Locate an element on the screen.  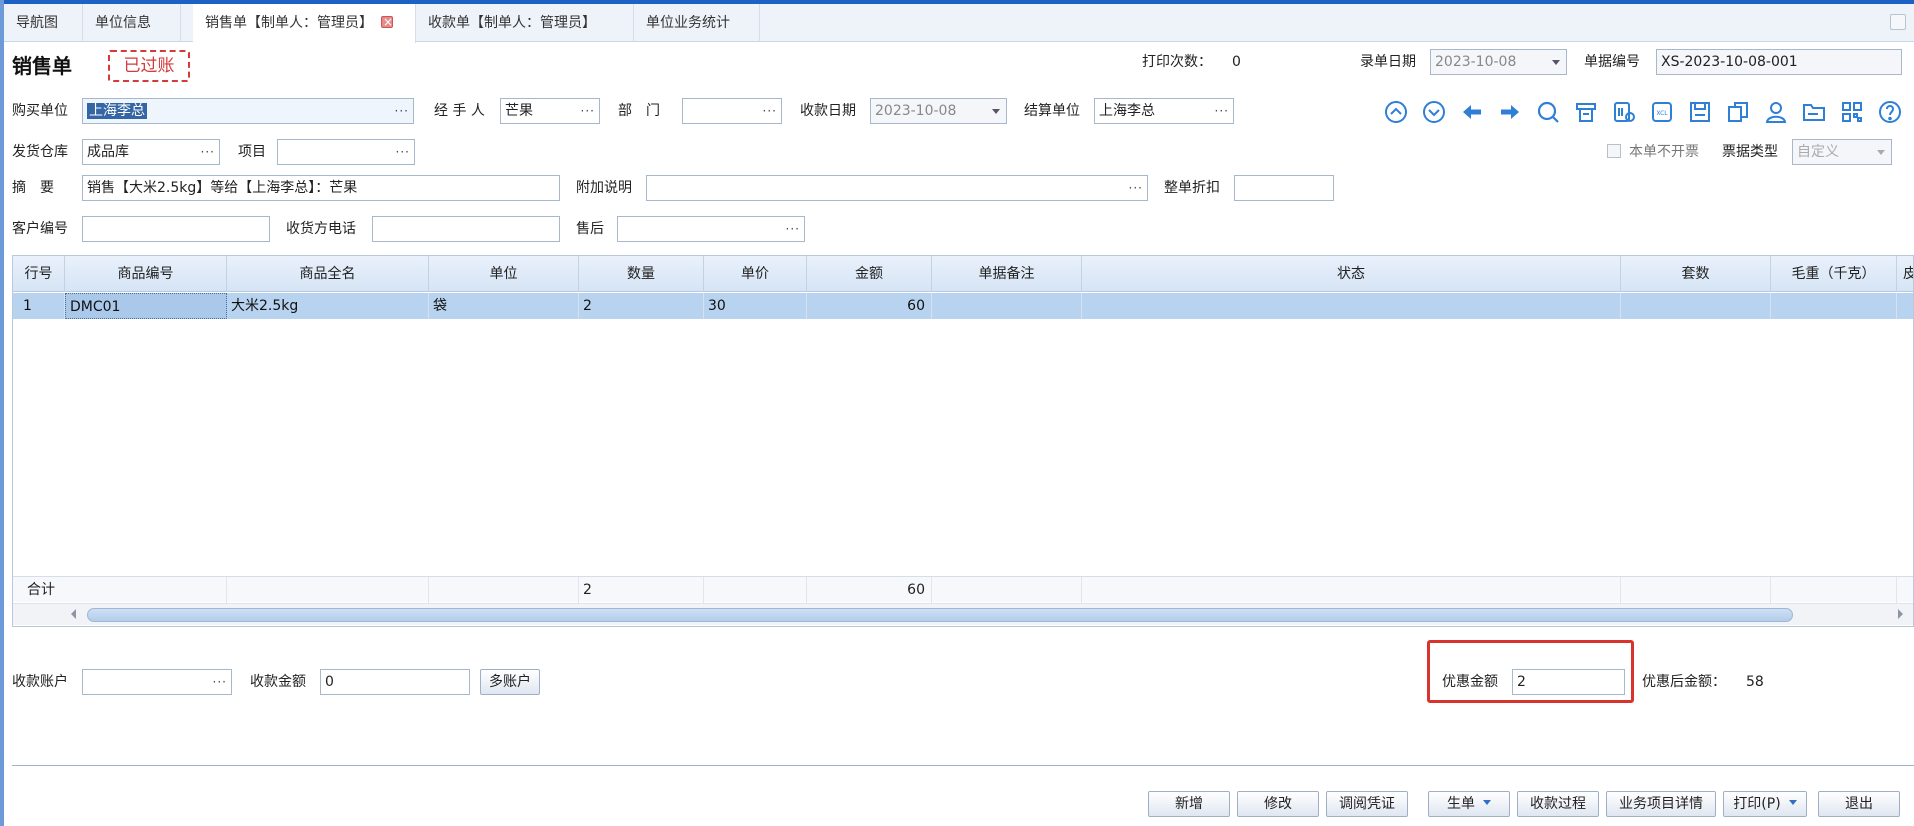
discount-field is located at coordinates (1284, 188).